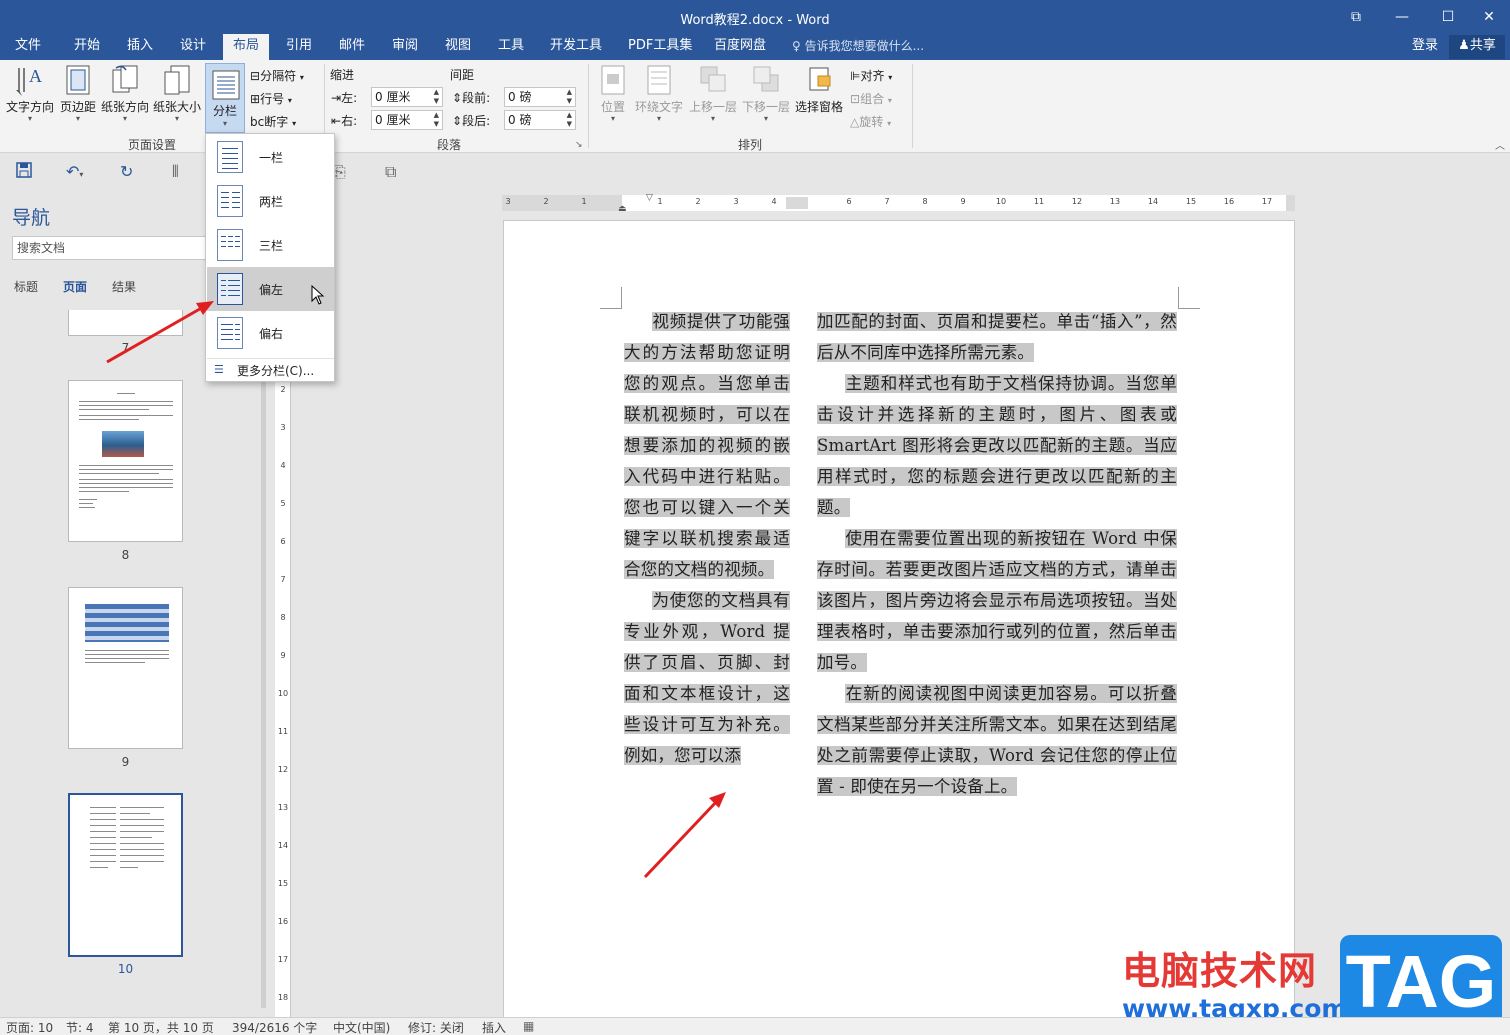 This screenshot has width=1510, height=1035. Describe the element at coordinates (1356, 17) in the screenshot. I see `restore-ribbon-button: ⧉` at that location.